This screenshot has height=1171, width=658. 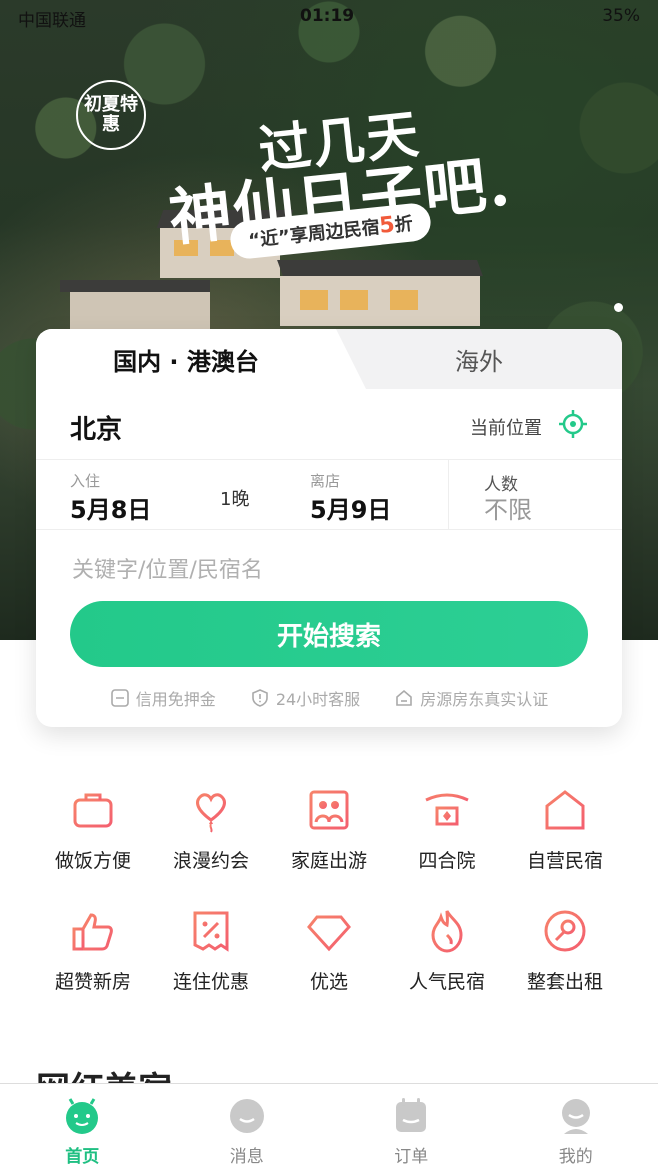 I want to click on tab-messages: 消息, so click(x=247, y=1127).